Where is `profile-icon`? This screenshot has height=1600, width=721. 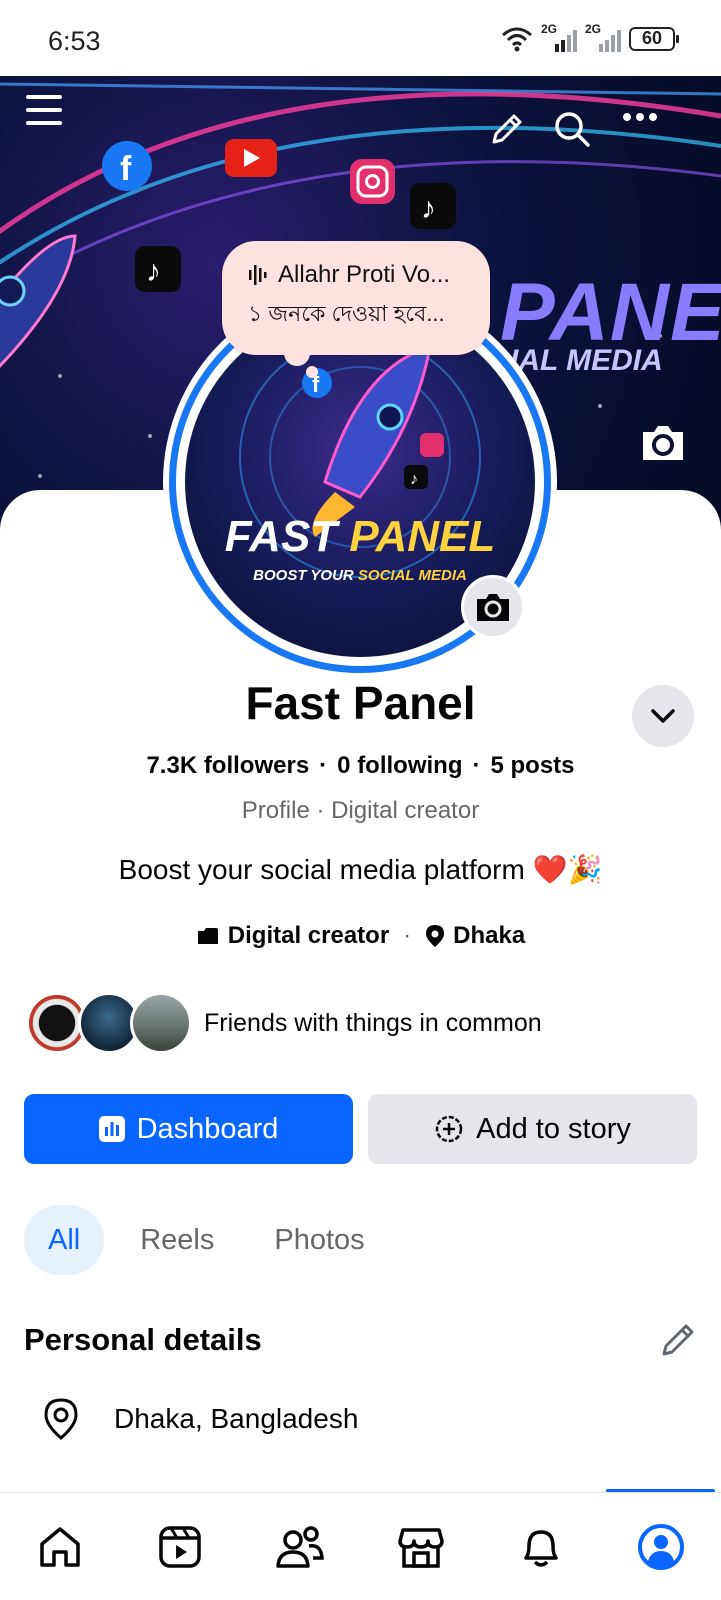 profile-icon is located at coordinates (660, 1546).